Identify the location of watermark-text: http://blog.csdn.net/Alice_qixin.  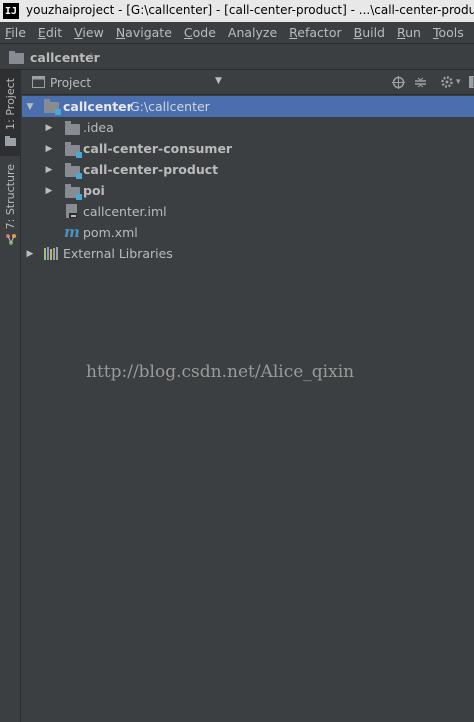
(220, 372).